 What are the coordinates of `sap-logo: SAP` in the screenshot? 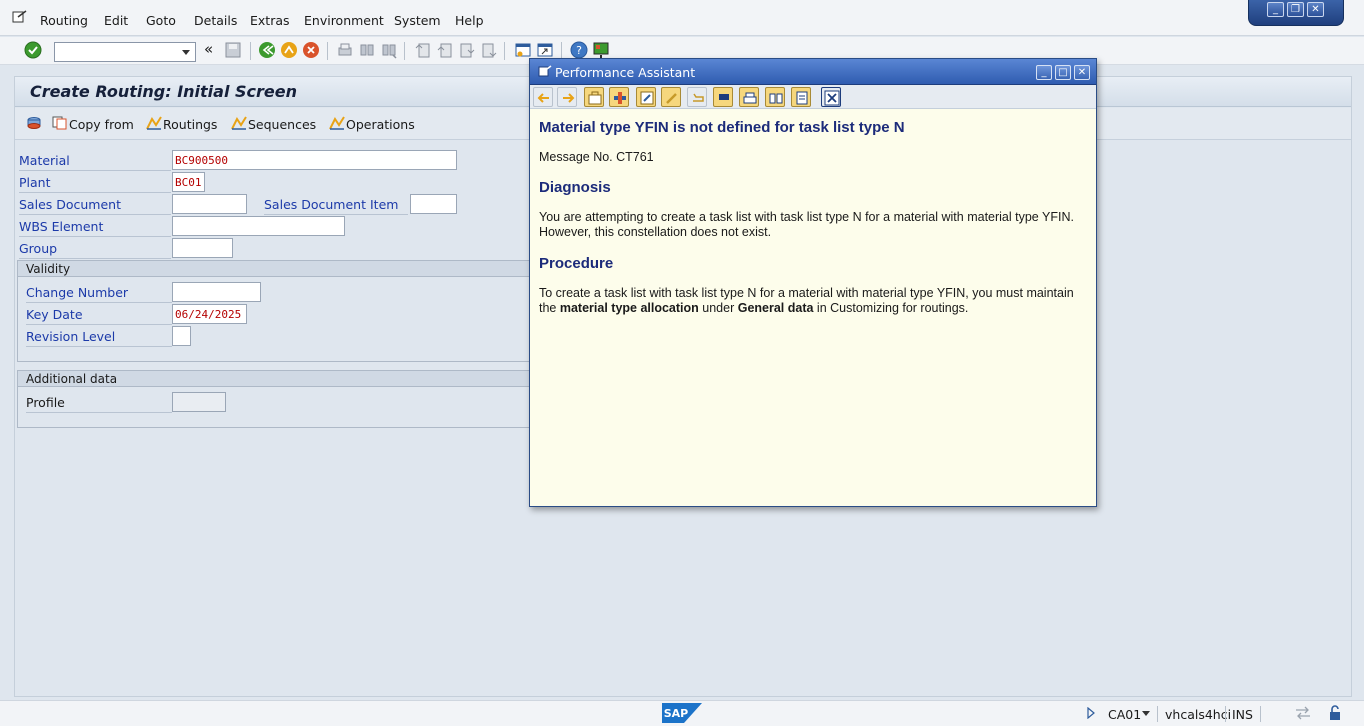 It's located at (682, 713).